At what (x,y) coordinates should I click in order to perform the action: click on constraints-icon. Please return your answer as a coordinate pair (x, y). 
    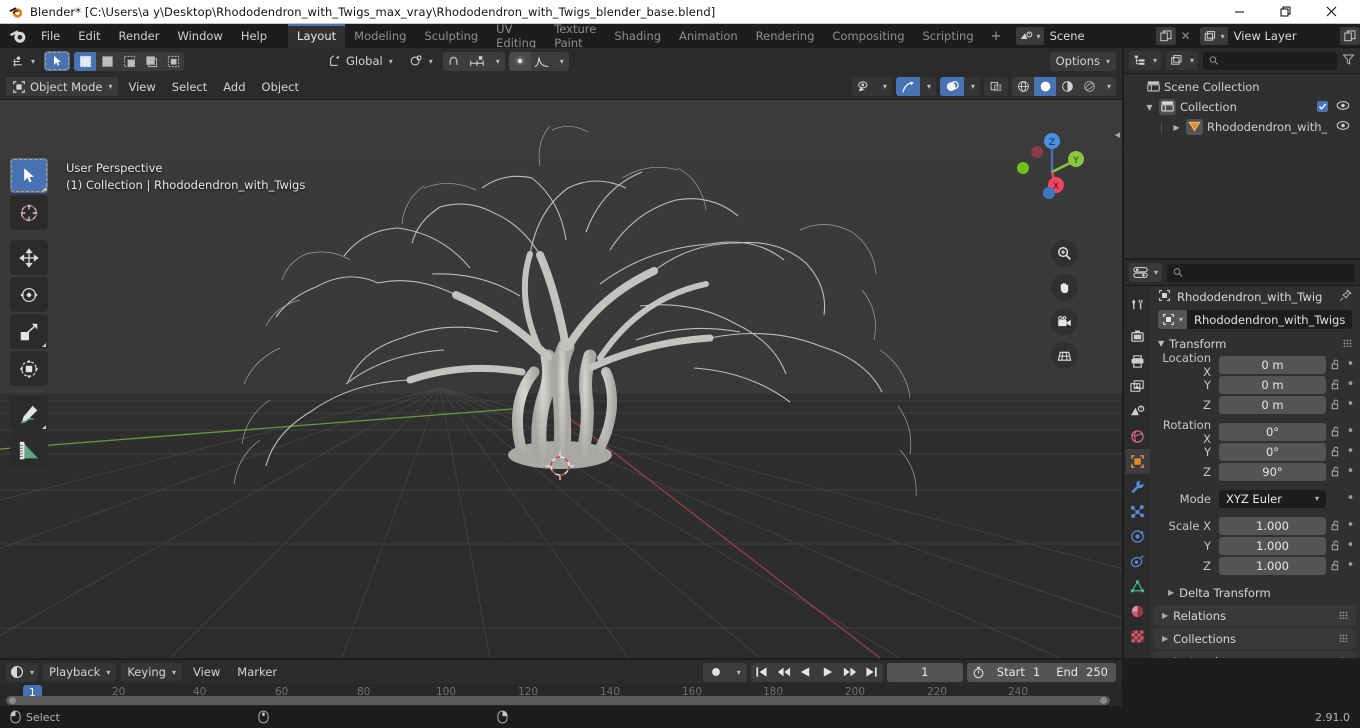
    Looking at the image, I should click on (1137, 561).